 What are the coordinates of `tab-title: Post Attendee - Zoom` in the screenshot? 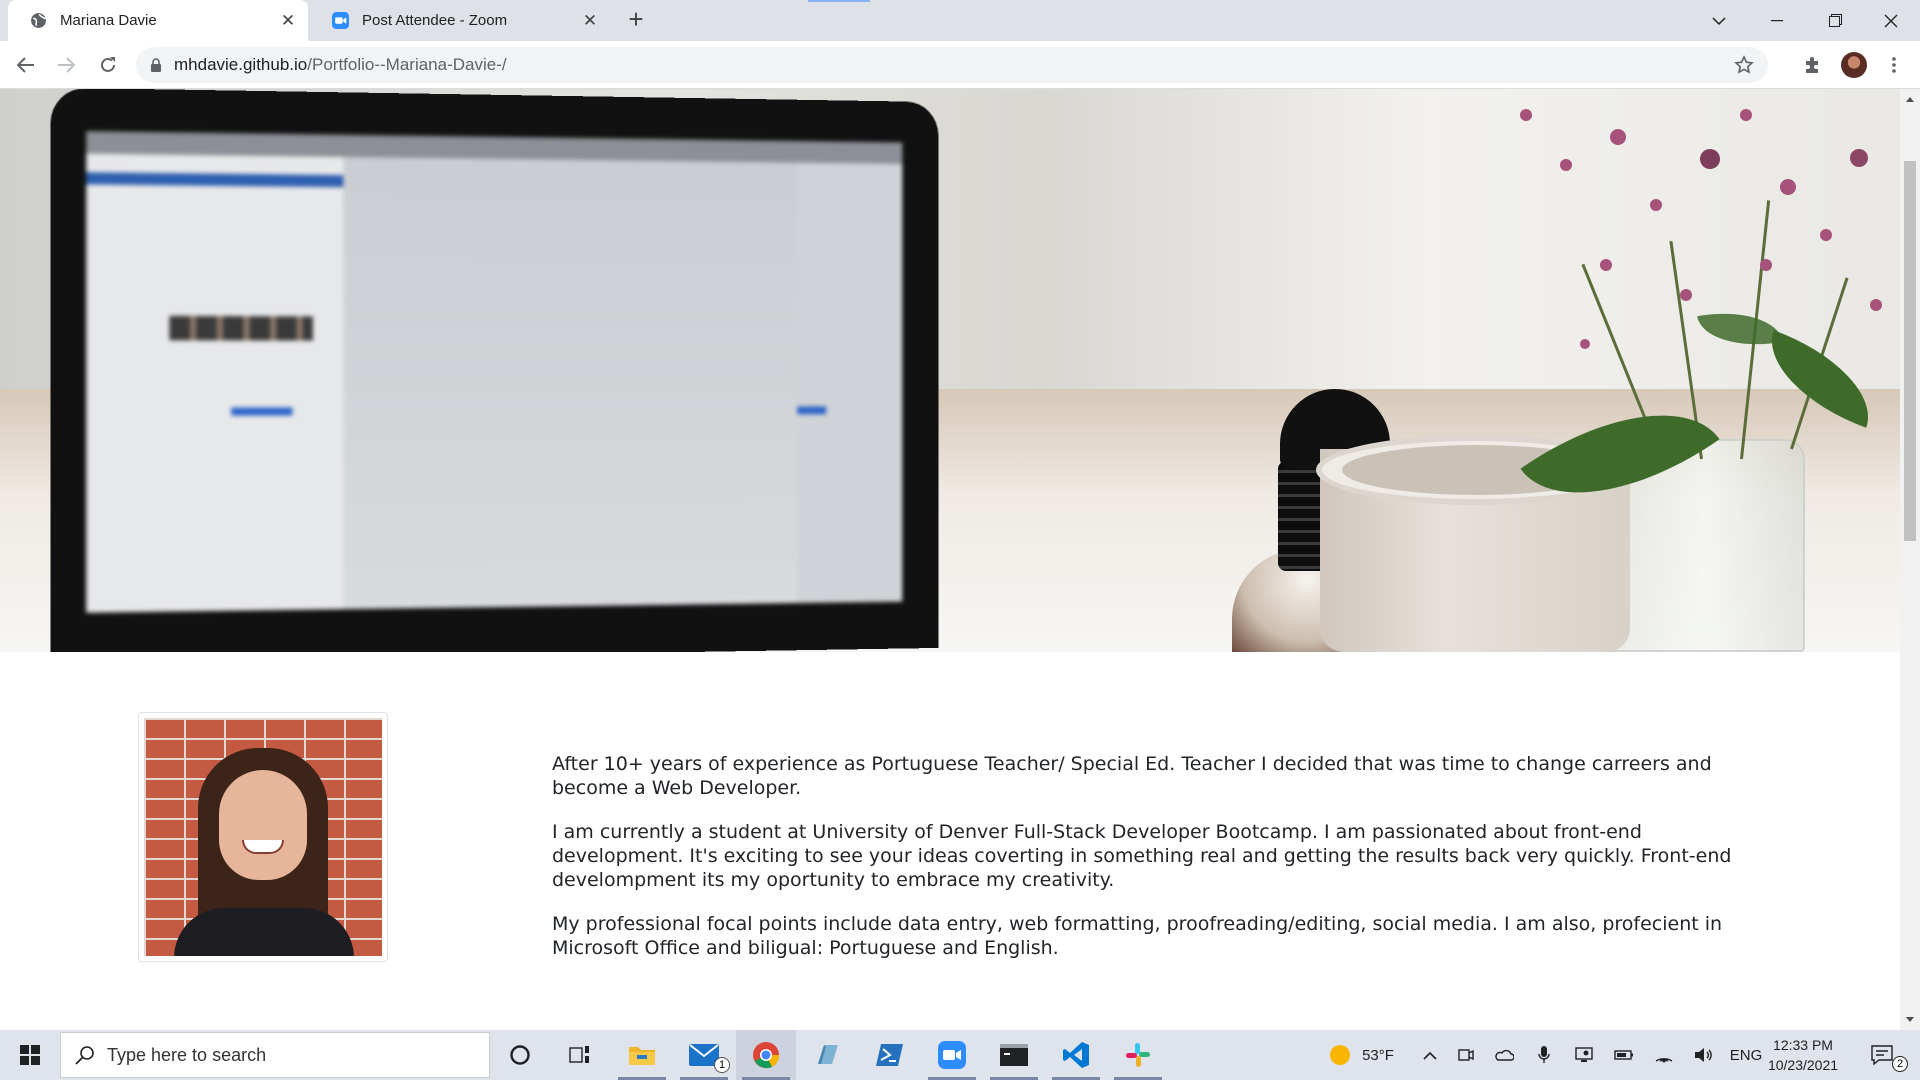 It's located at (435, 20).